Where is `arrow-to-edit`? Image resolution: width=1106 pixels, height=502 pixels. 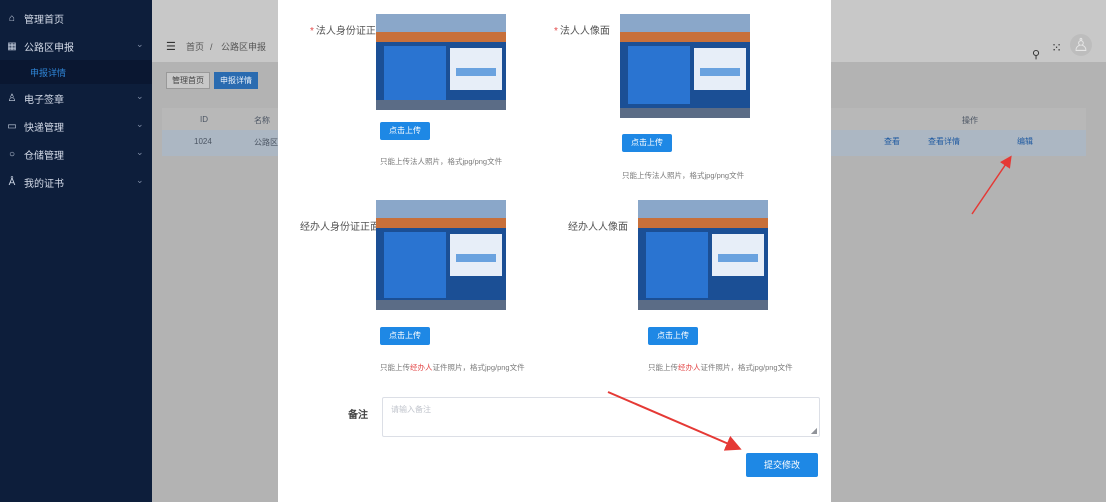
arrow-to-edit is located at coordinates (991, 185).